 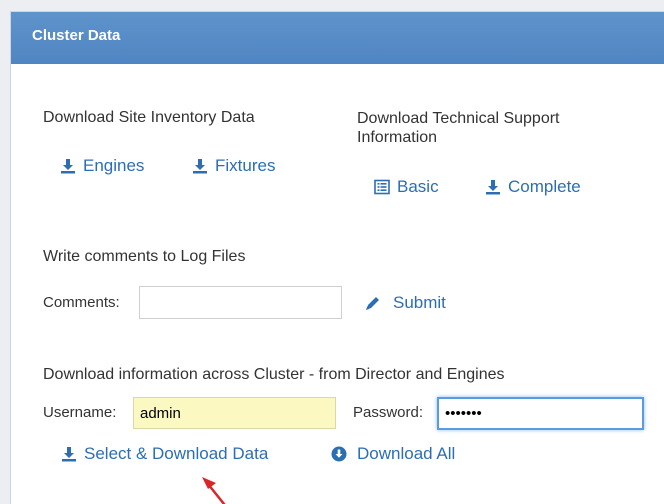 What do you see at coordinates (214, 490) in the screenshot?
I see `annotation-arrow-icon` at bounding box center [214, 490].